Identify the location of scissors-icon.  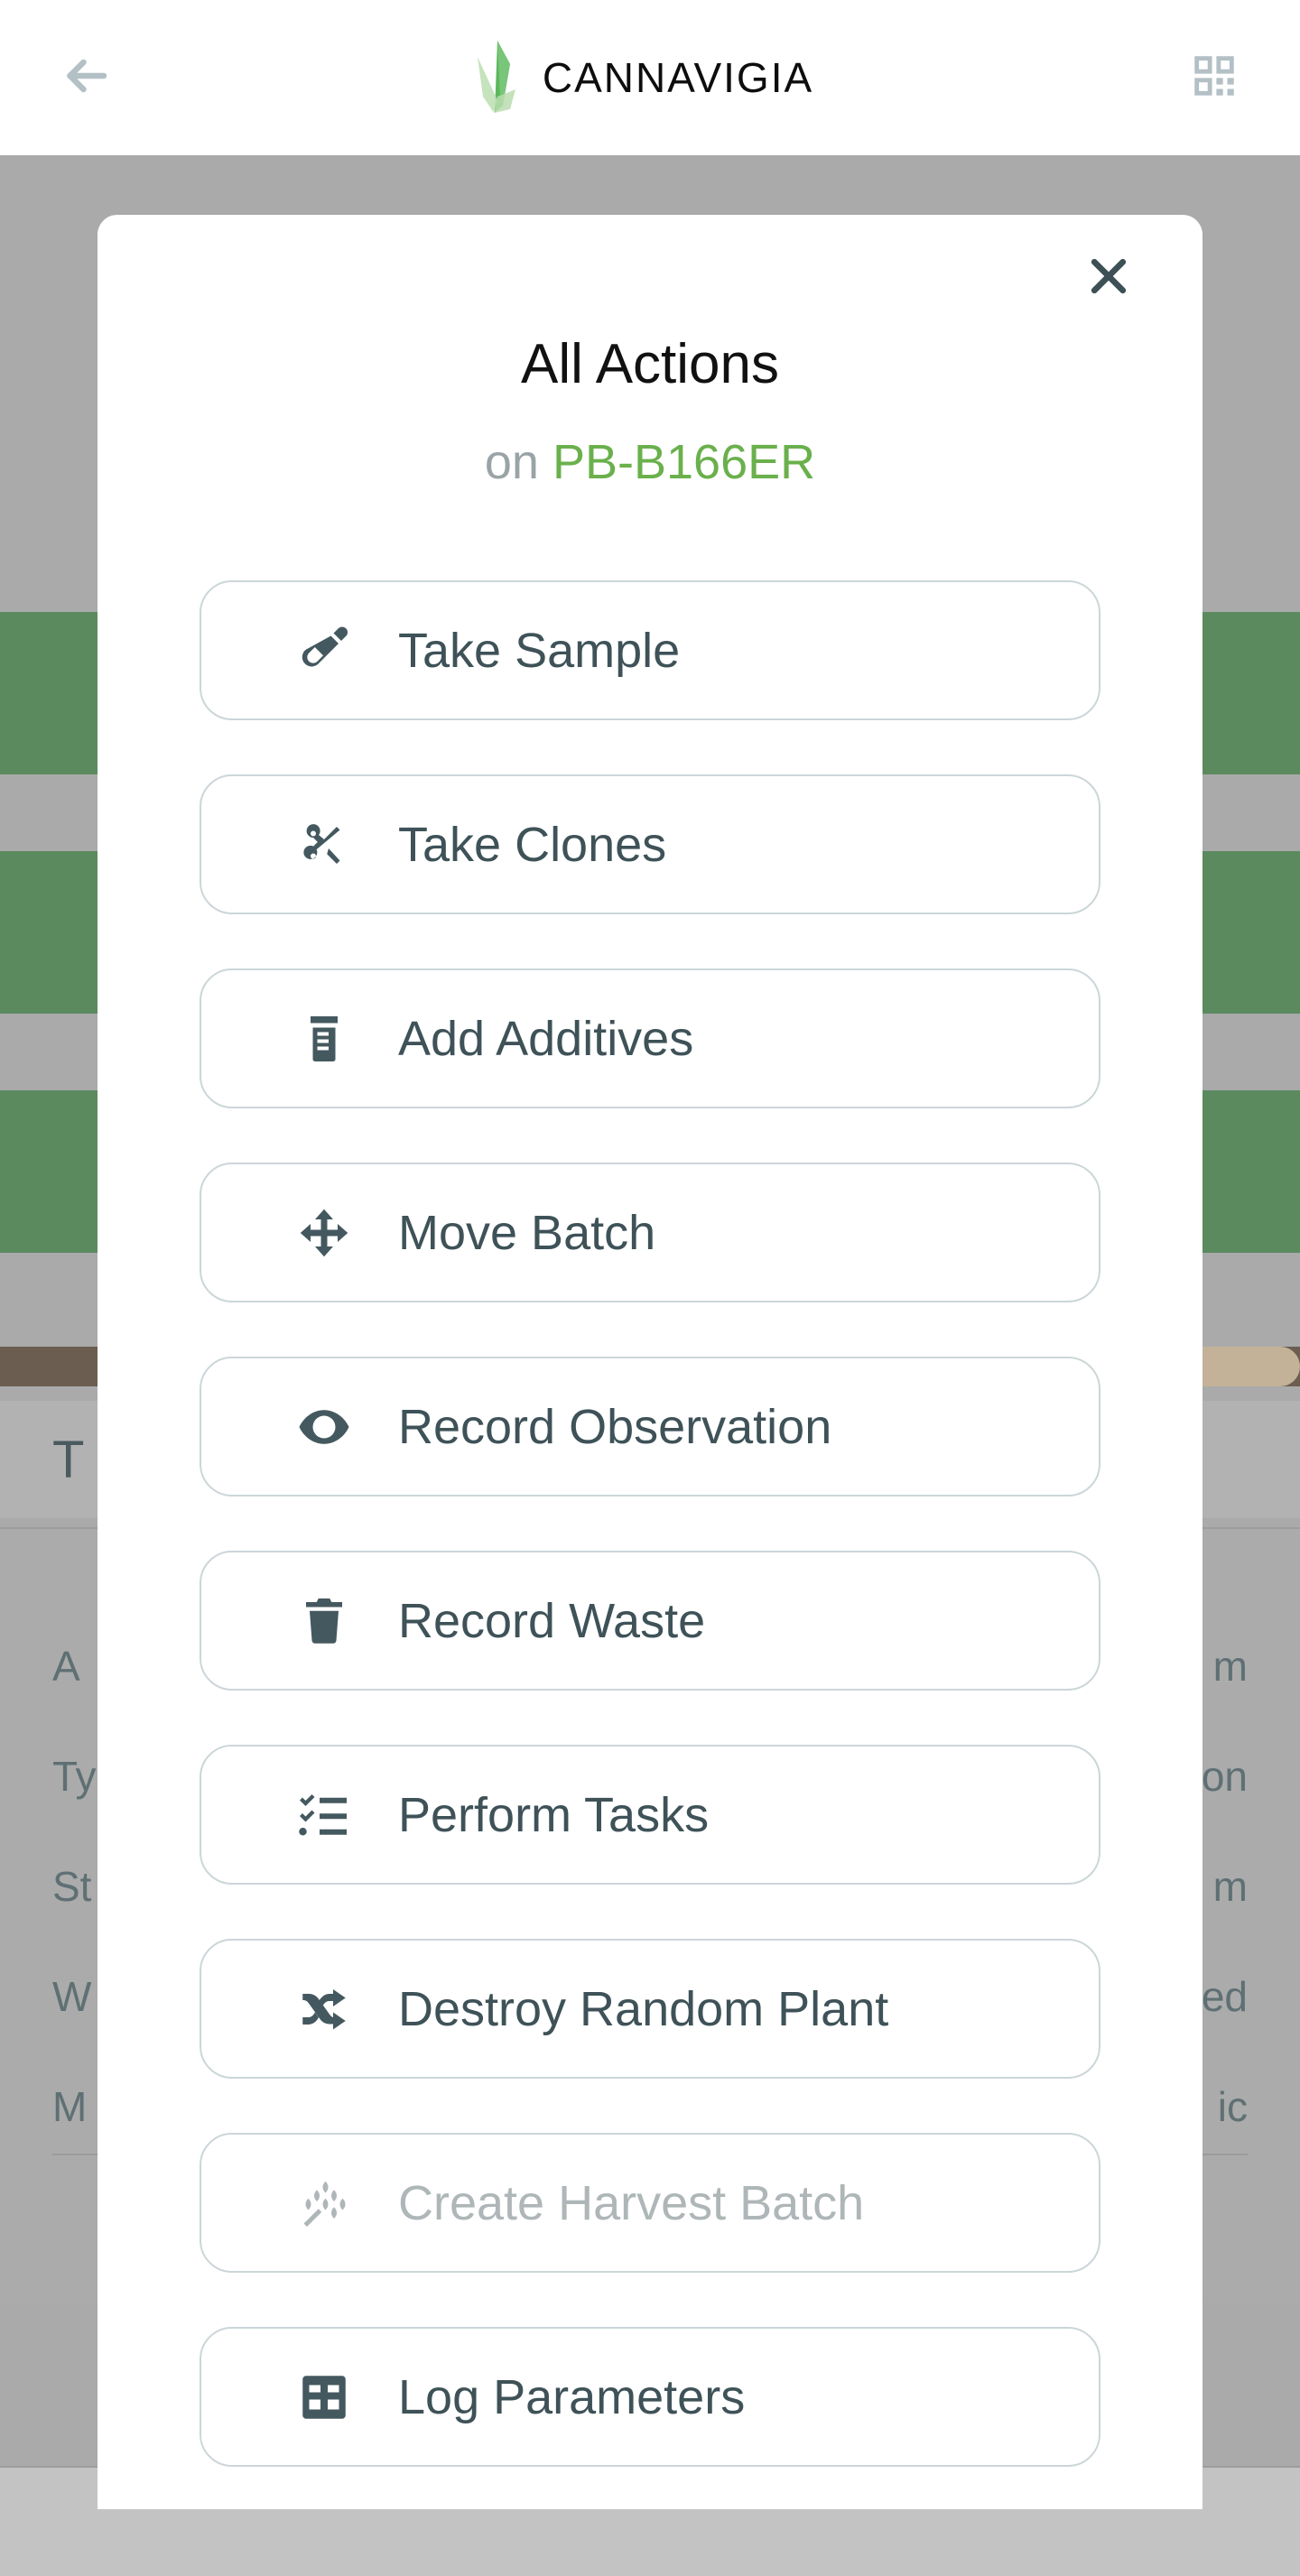
(325, 844).